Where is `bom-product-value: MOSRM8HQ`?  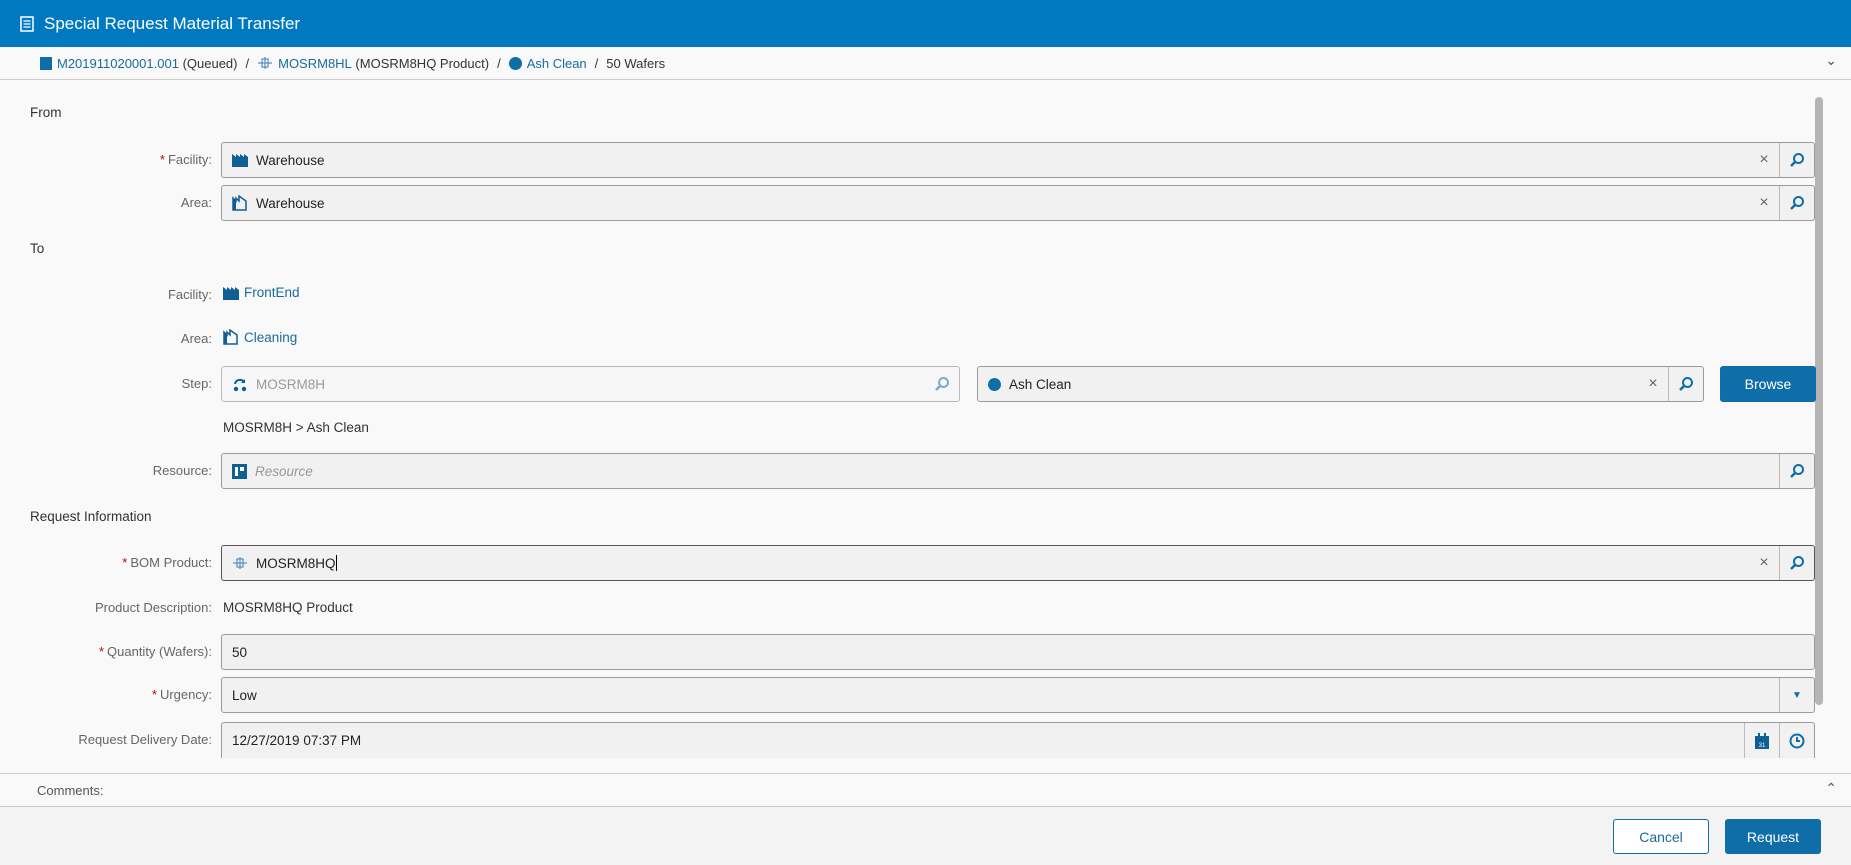 bom-product-value: MOSRM8HQ is located at coordinates (296, 563).